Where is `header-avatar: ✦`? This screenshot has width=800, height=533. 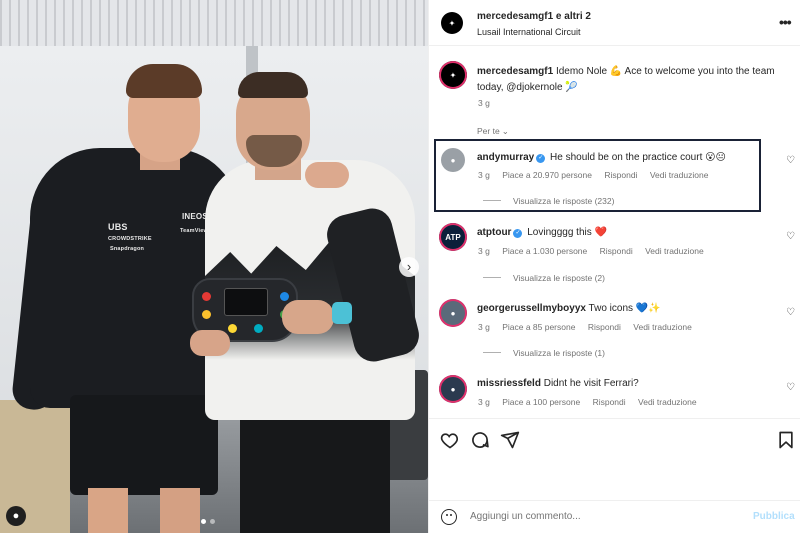 header-avatar: ✦ is located at coordinates (452, 23).